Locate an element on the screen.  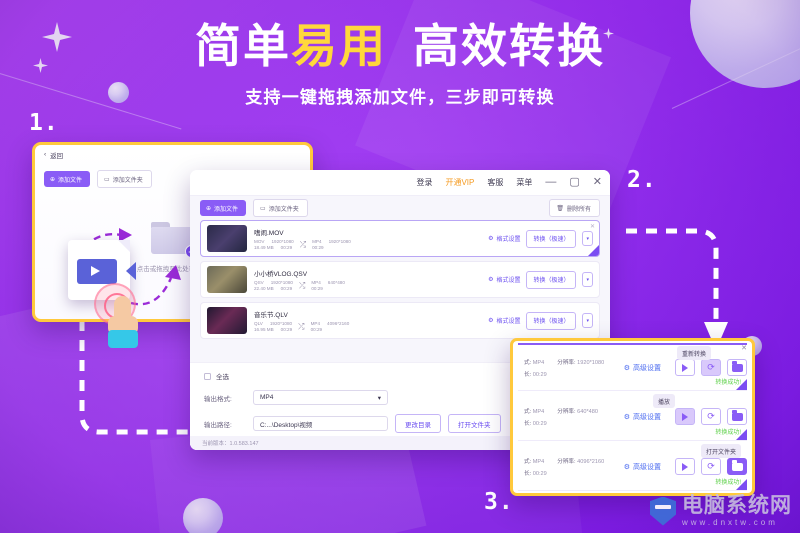
maximize-icon: ▢ is located at coordinates (574, 182).